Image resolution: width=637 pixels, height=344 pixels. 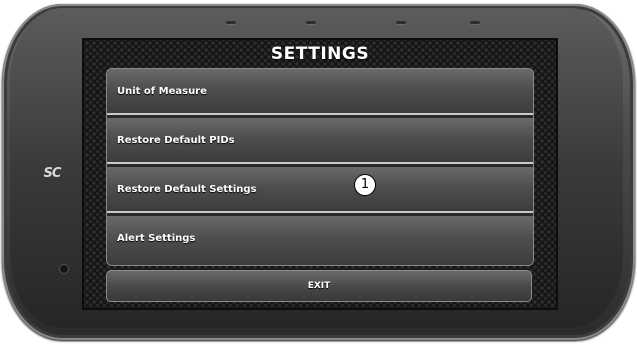 What do you see at coordinates (156, 238) in the screenshot?
I see `menu-item-label: Alert Settings` at bounding box center [156, 238].